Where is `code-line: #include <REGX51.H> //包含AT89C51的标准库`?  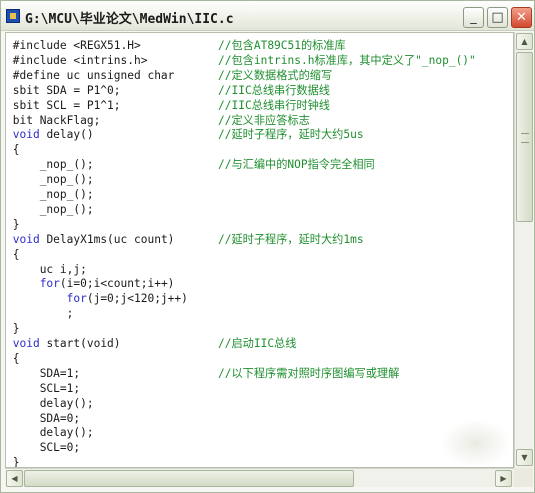 code-line: #include <REGX51.H> //包含AT89C51的标准库 is located at coordinates (259, 45).